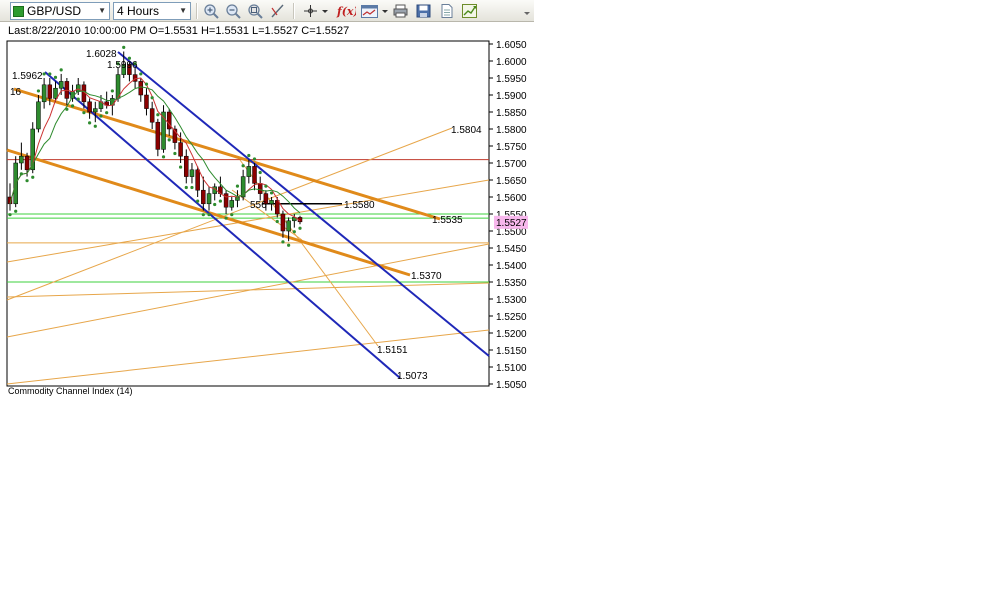  I want to click on toolbar-separator, so click(197, 11).